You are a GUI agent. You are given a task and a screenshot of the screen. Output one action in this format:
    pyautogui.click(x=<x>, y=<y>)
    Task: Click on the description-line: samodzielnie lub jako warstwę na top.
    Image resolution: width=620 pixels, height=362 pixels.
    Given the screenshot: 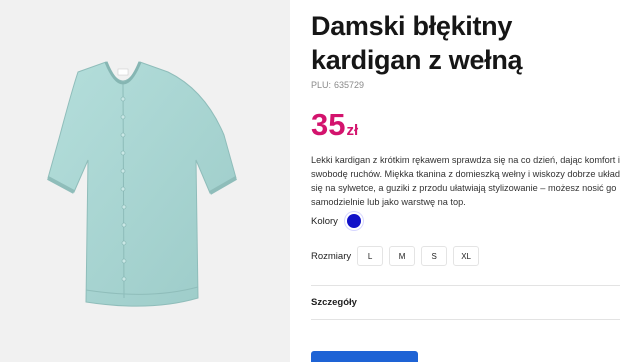 What is the action you would take?
    pyautogui.click(x=388, y=202)
    